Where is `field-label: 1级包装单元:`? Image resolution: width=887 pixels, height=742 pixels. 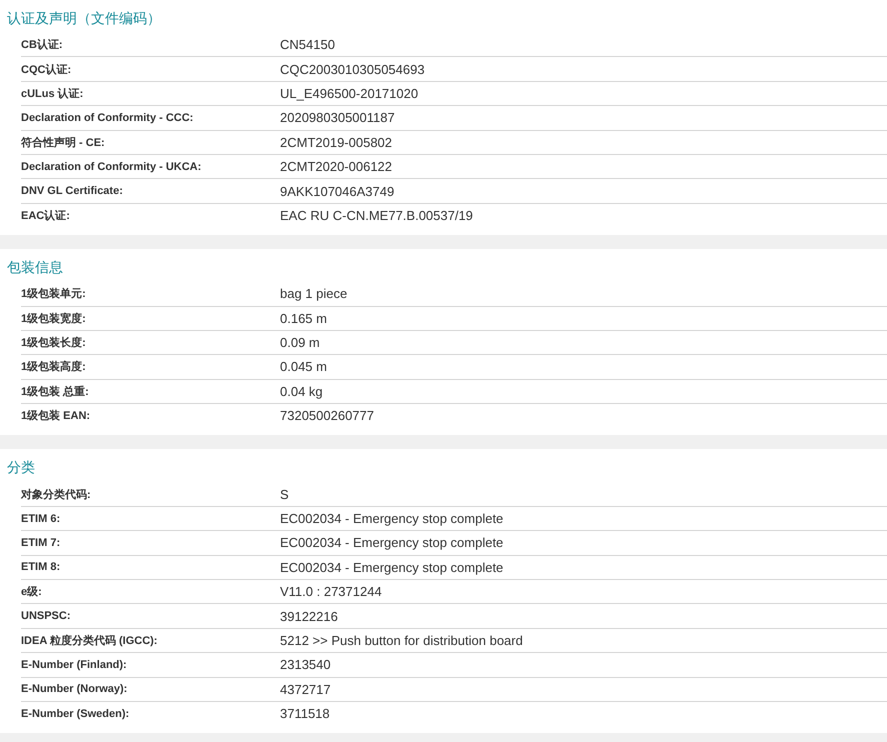 field-label: 1级包装单元: is located at coordinates (54, 294).